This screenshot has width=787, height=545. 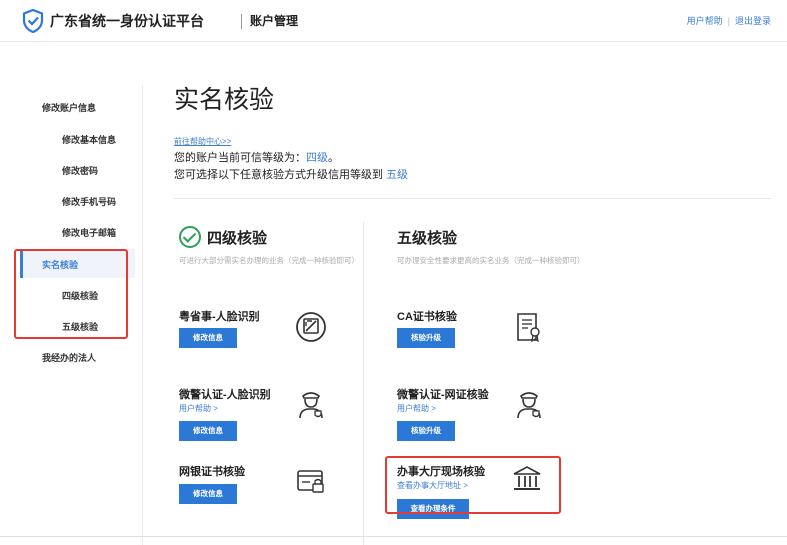 What do you see at coordinates (71, 294) in the screenshot?
I see `highlight-box-sidebar` at bounding box center [71, 294].